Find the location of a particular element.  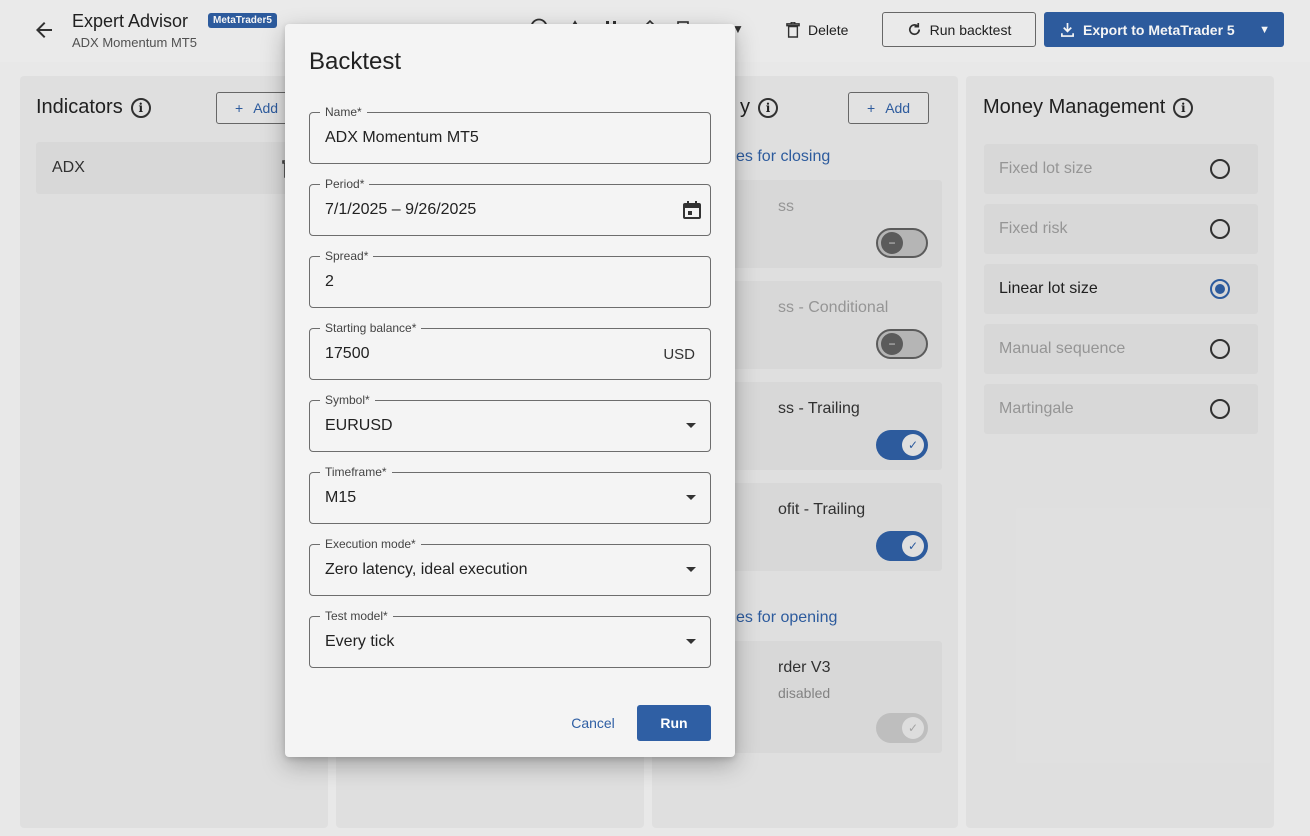

dialog-title: Backtest is located at coordinates (355, 61).